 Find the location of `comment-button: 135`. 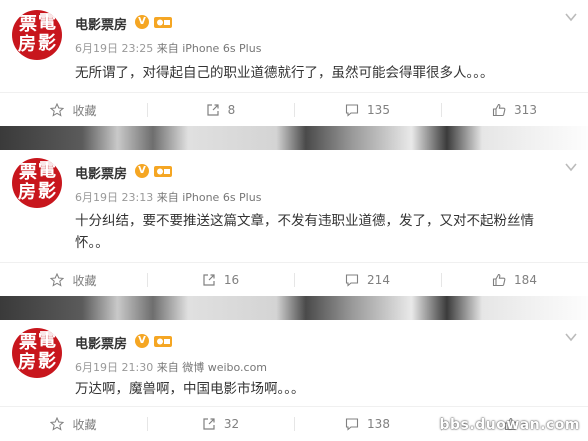

comment-button: 135 is located at coordinates (367, 110).